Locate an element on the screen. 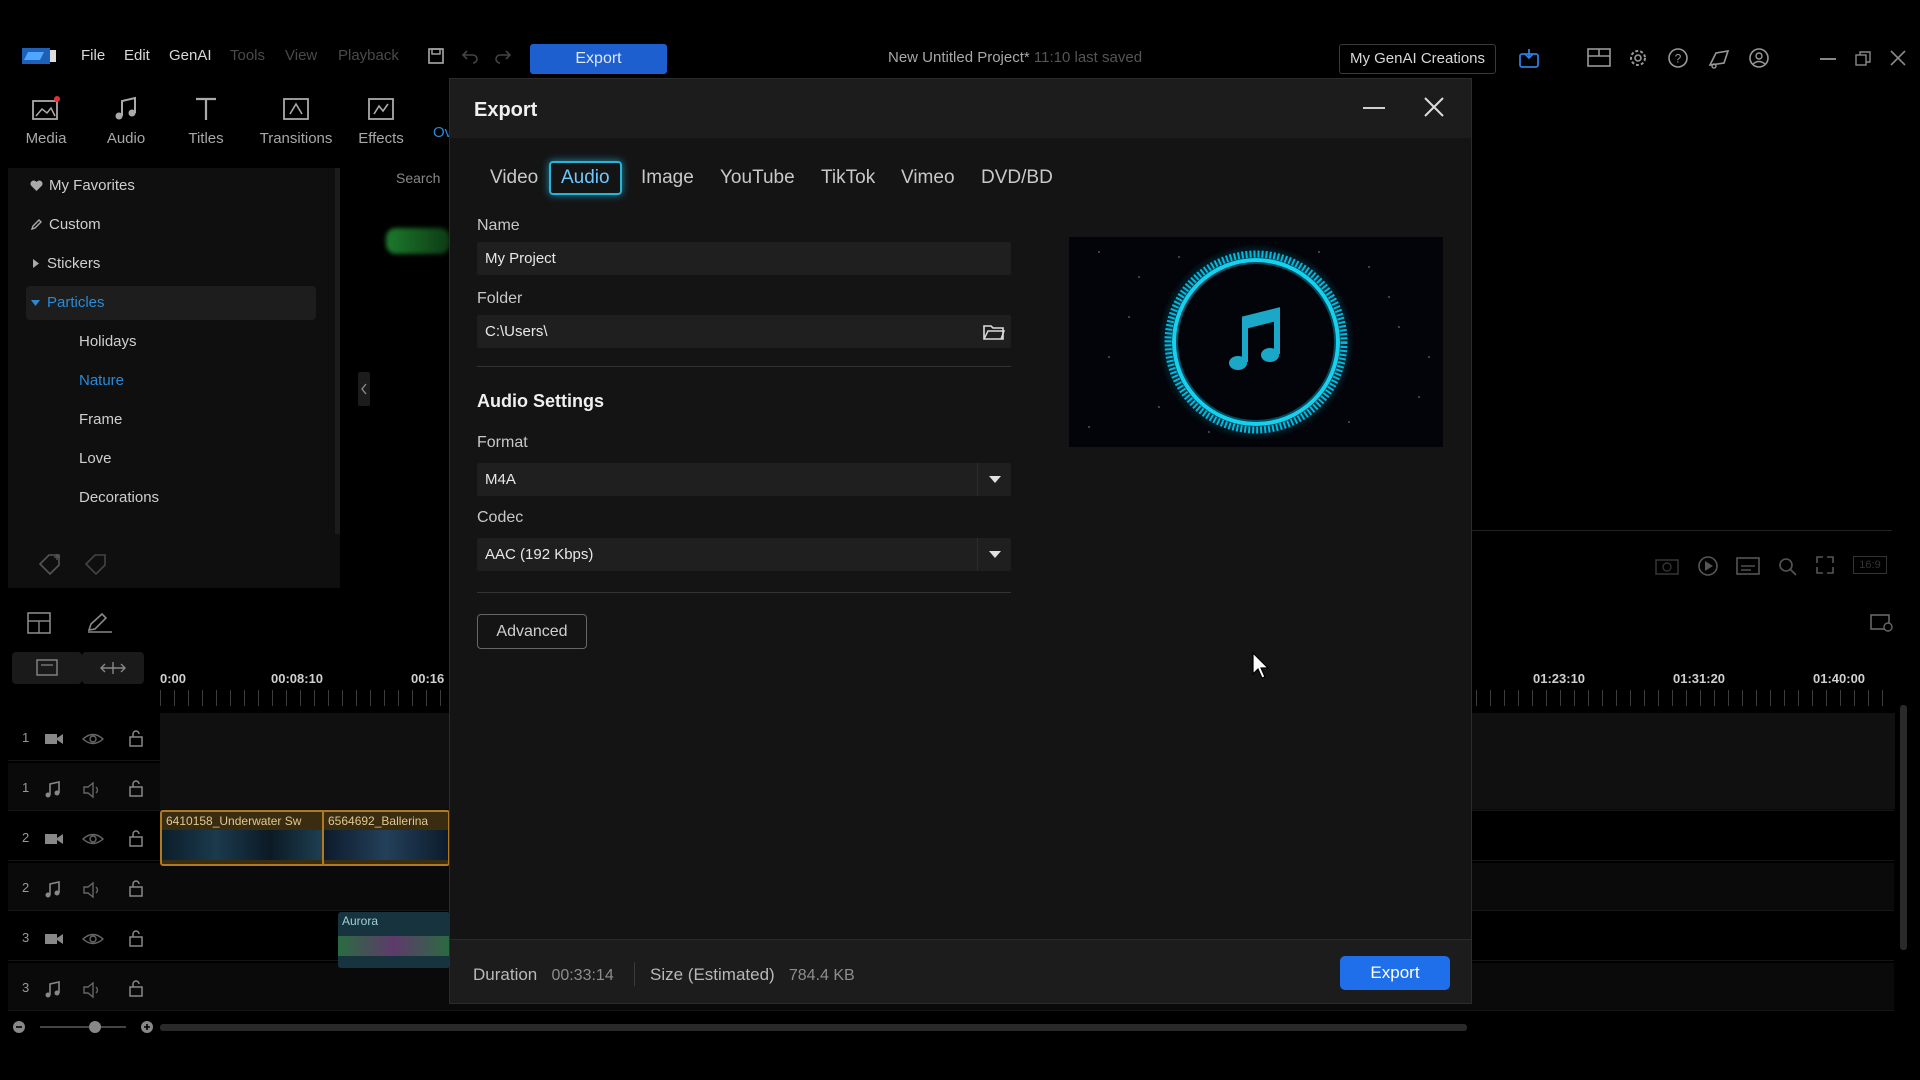 The width and height of the screenshot is (1920, 1080). timeline-settings-icon is located at coordinates (1882, 623).